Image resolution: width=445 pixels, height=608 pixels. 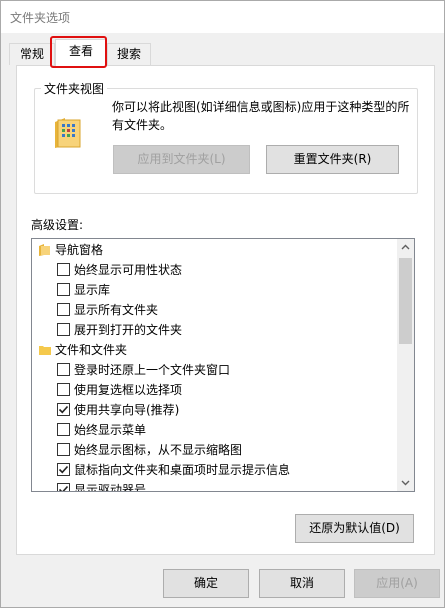 What do you see at coordinates (332, 159) in the screenshot?
I see `reset-folders-button: 重置文件夹(R)` at bounding box center [332, 159].